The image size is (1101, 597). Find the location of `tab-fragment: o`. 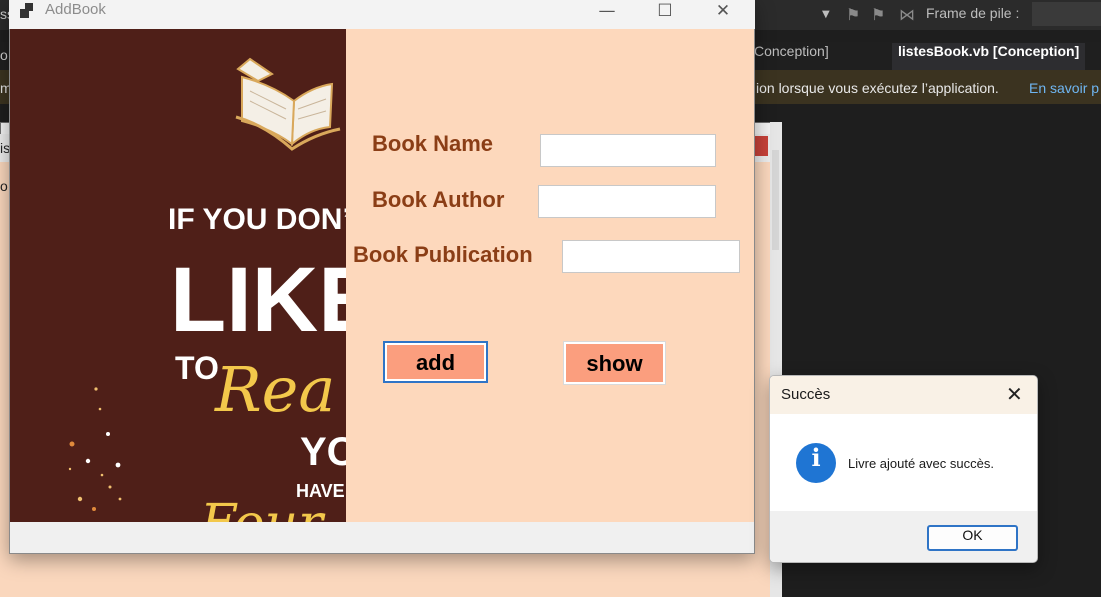

tab-fragment: o is located at coordinates (4, 55).